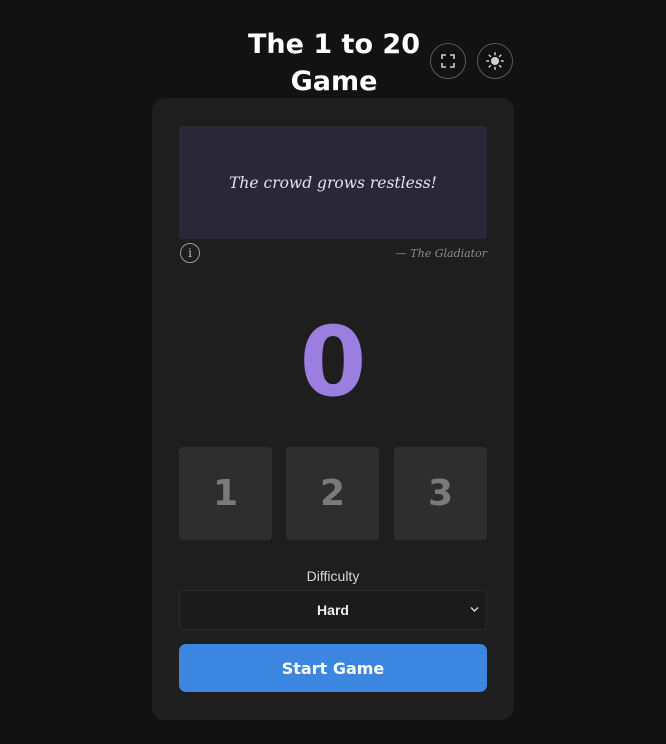 Image resolution: width=666 pixels, height=744 pixels. Describe the element at coordinates (441, 253) in the screenshot. I see `quote-attribution: — The Gladiator` at that location.